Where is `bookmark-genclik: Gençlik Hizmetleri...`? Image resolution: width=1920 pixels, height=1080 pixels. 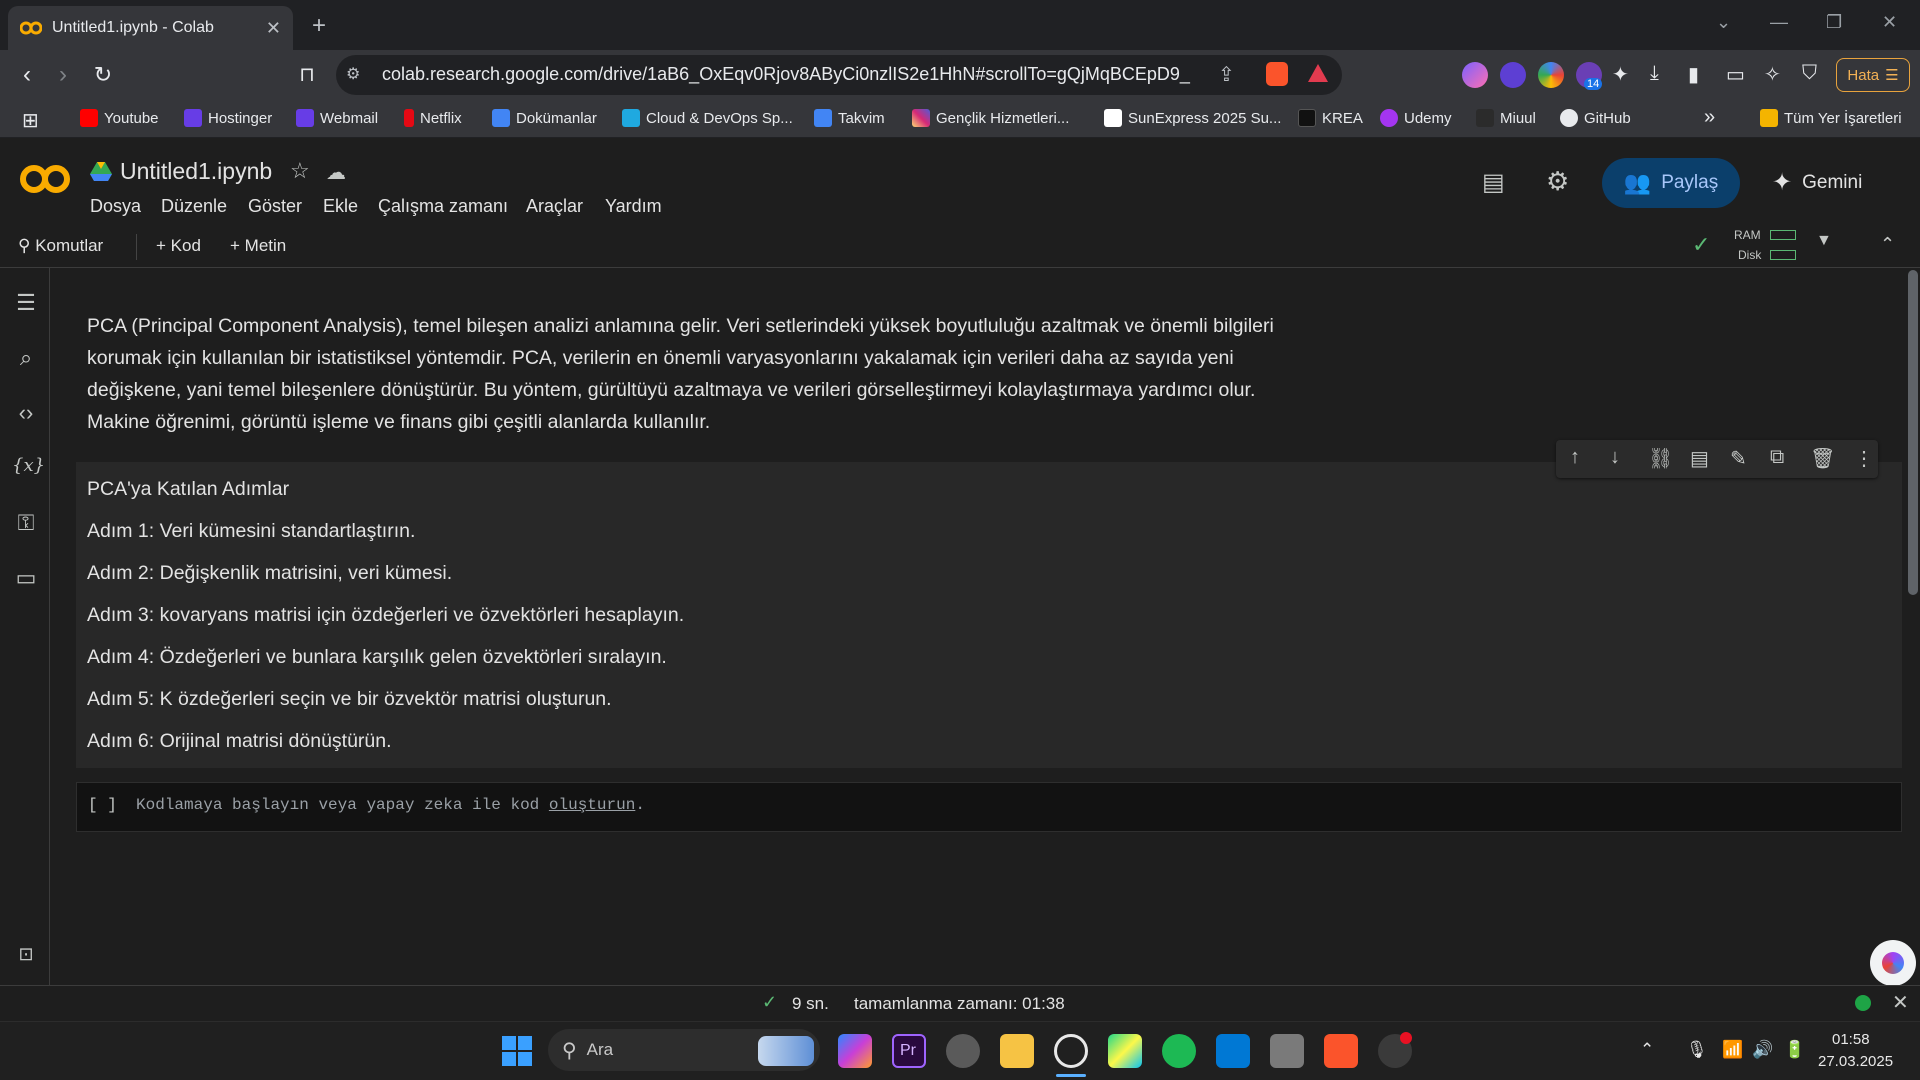 bookmark-genclik: Gençlik Hizmetleri... is located at coordinates (990, 118).